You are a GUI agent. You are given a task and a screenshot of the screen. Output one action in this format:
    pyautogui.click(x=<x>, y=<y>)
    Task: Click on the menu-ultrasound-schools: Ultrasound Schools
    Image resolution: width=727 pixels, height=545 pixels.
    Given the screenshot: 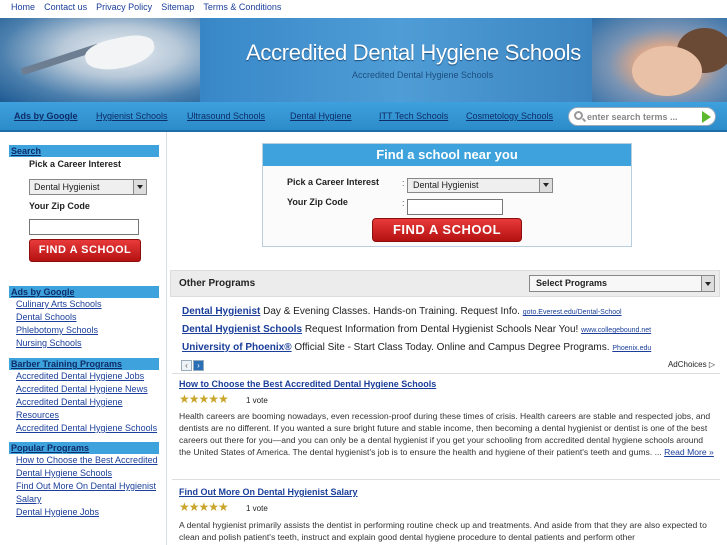 What is the action you would take?
    pyautogui.click(x=226, y=116)
    